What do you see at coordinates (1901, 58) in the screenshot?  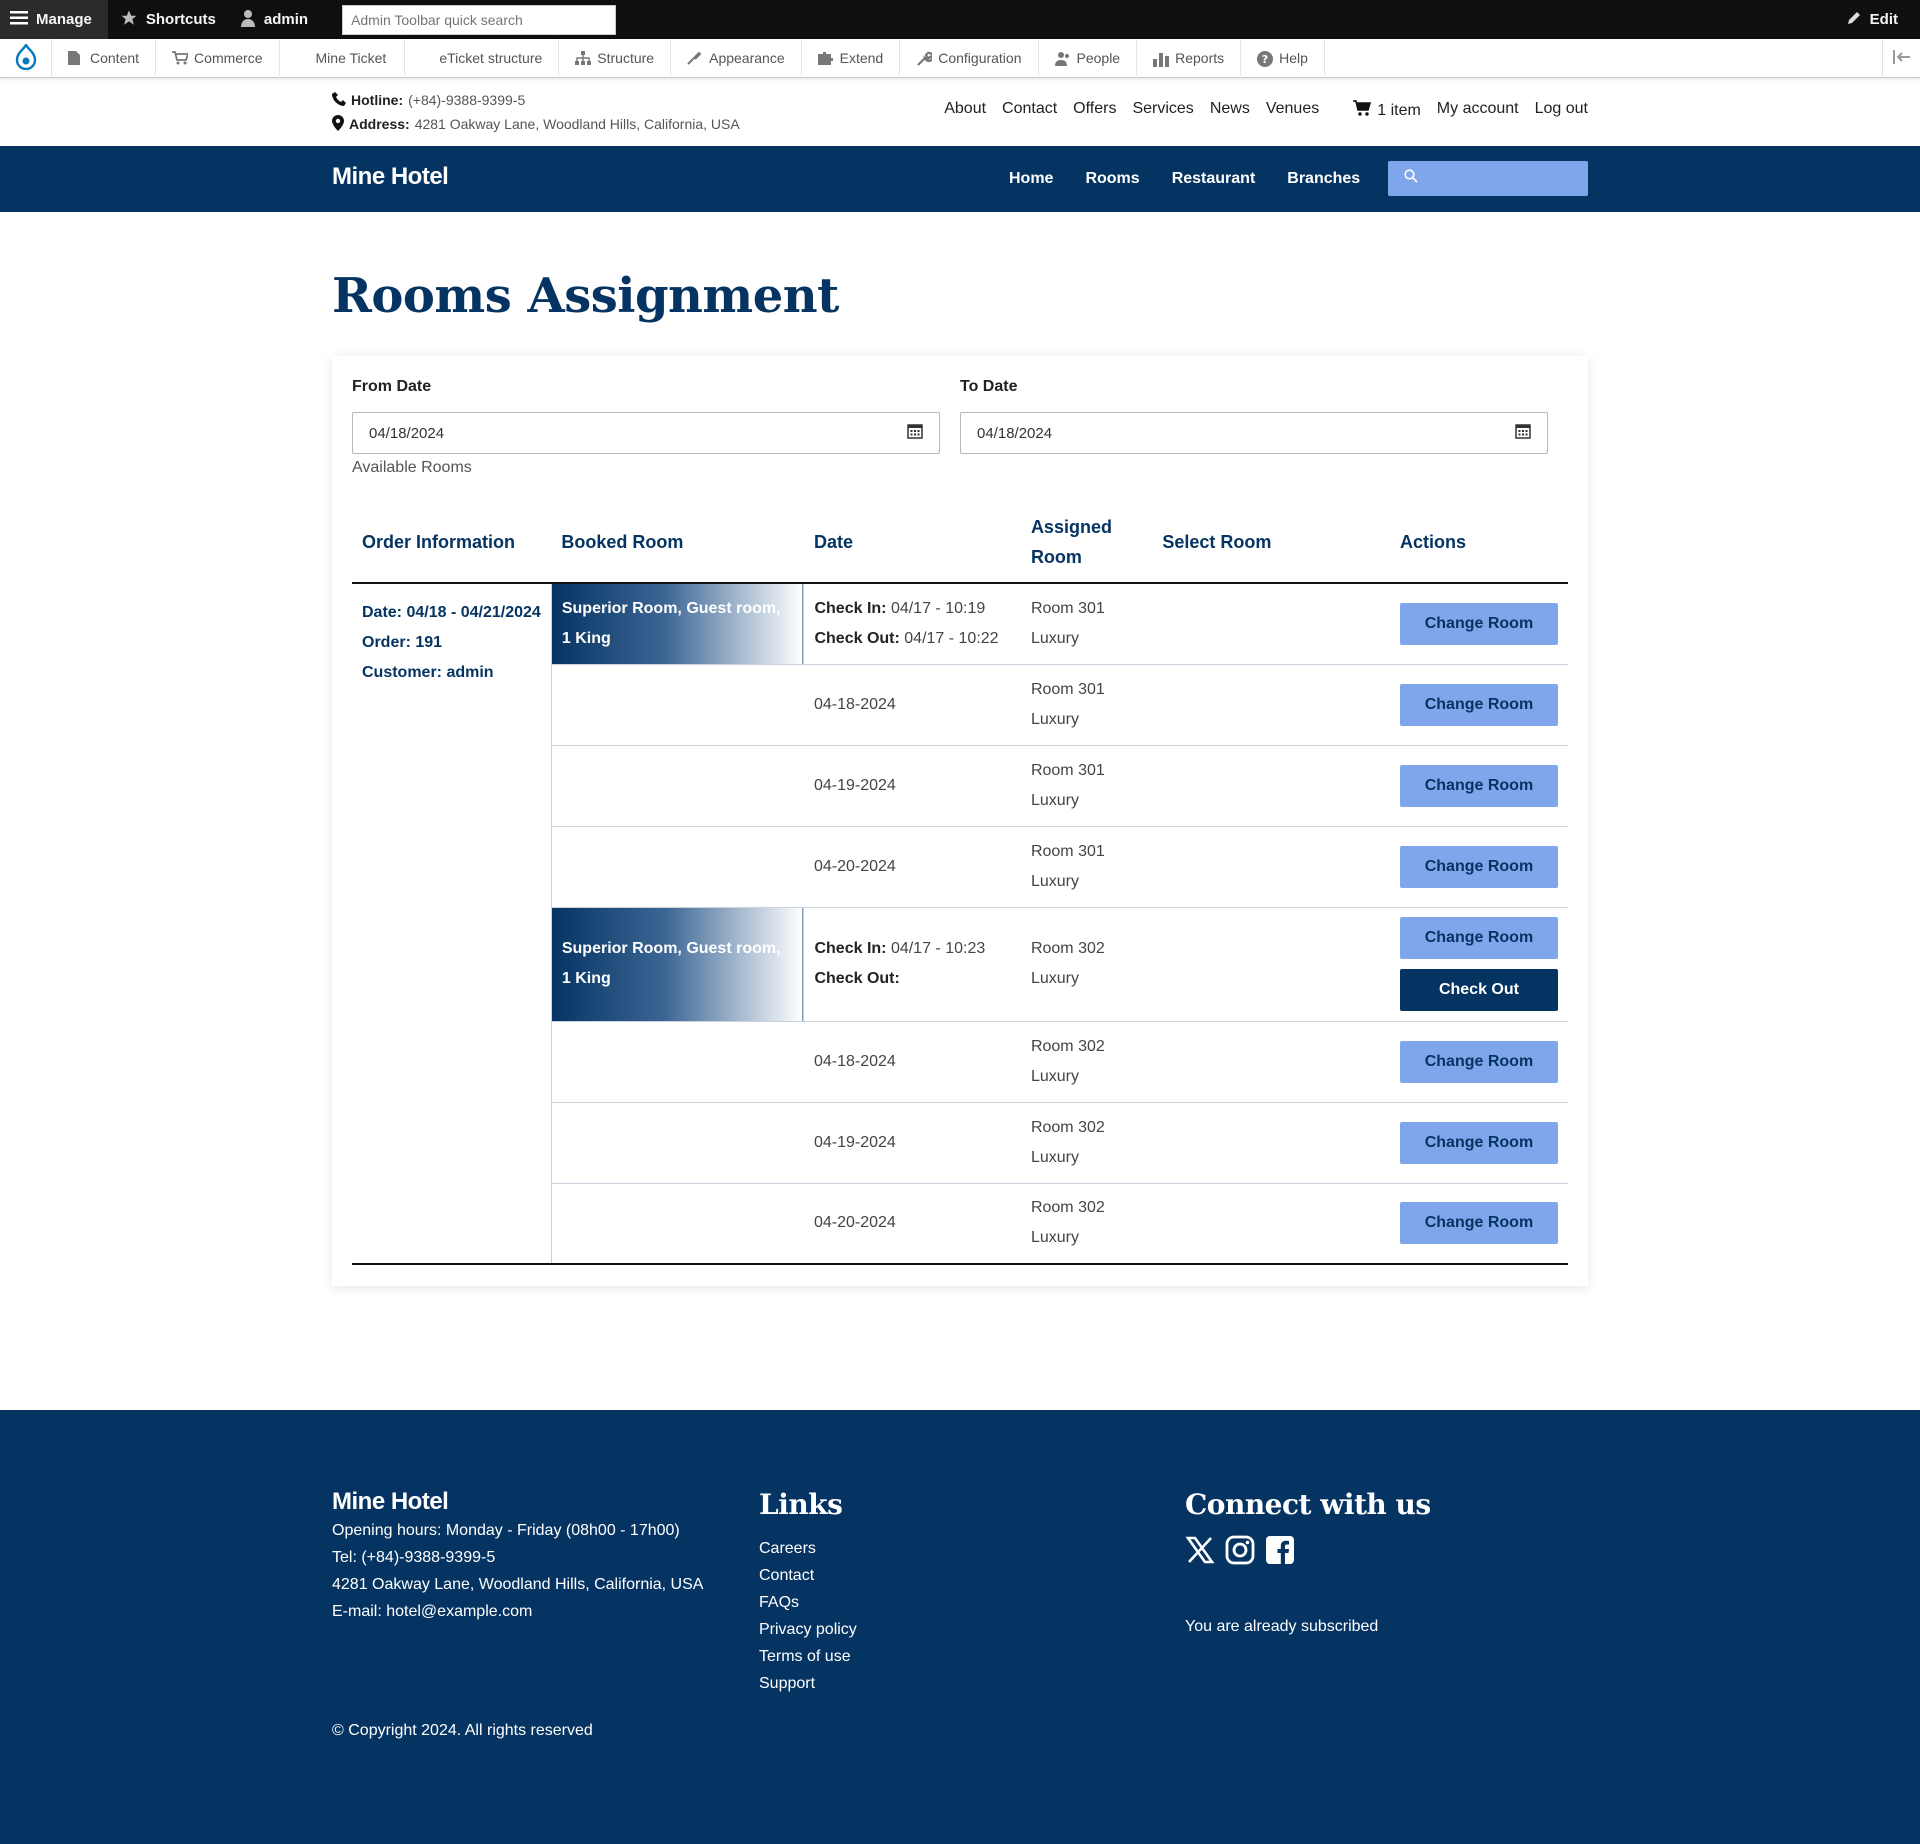 I see `toolbar-collapse-button` at bounding box center [1901, 58].